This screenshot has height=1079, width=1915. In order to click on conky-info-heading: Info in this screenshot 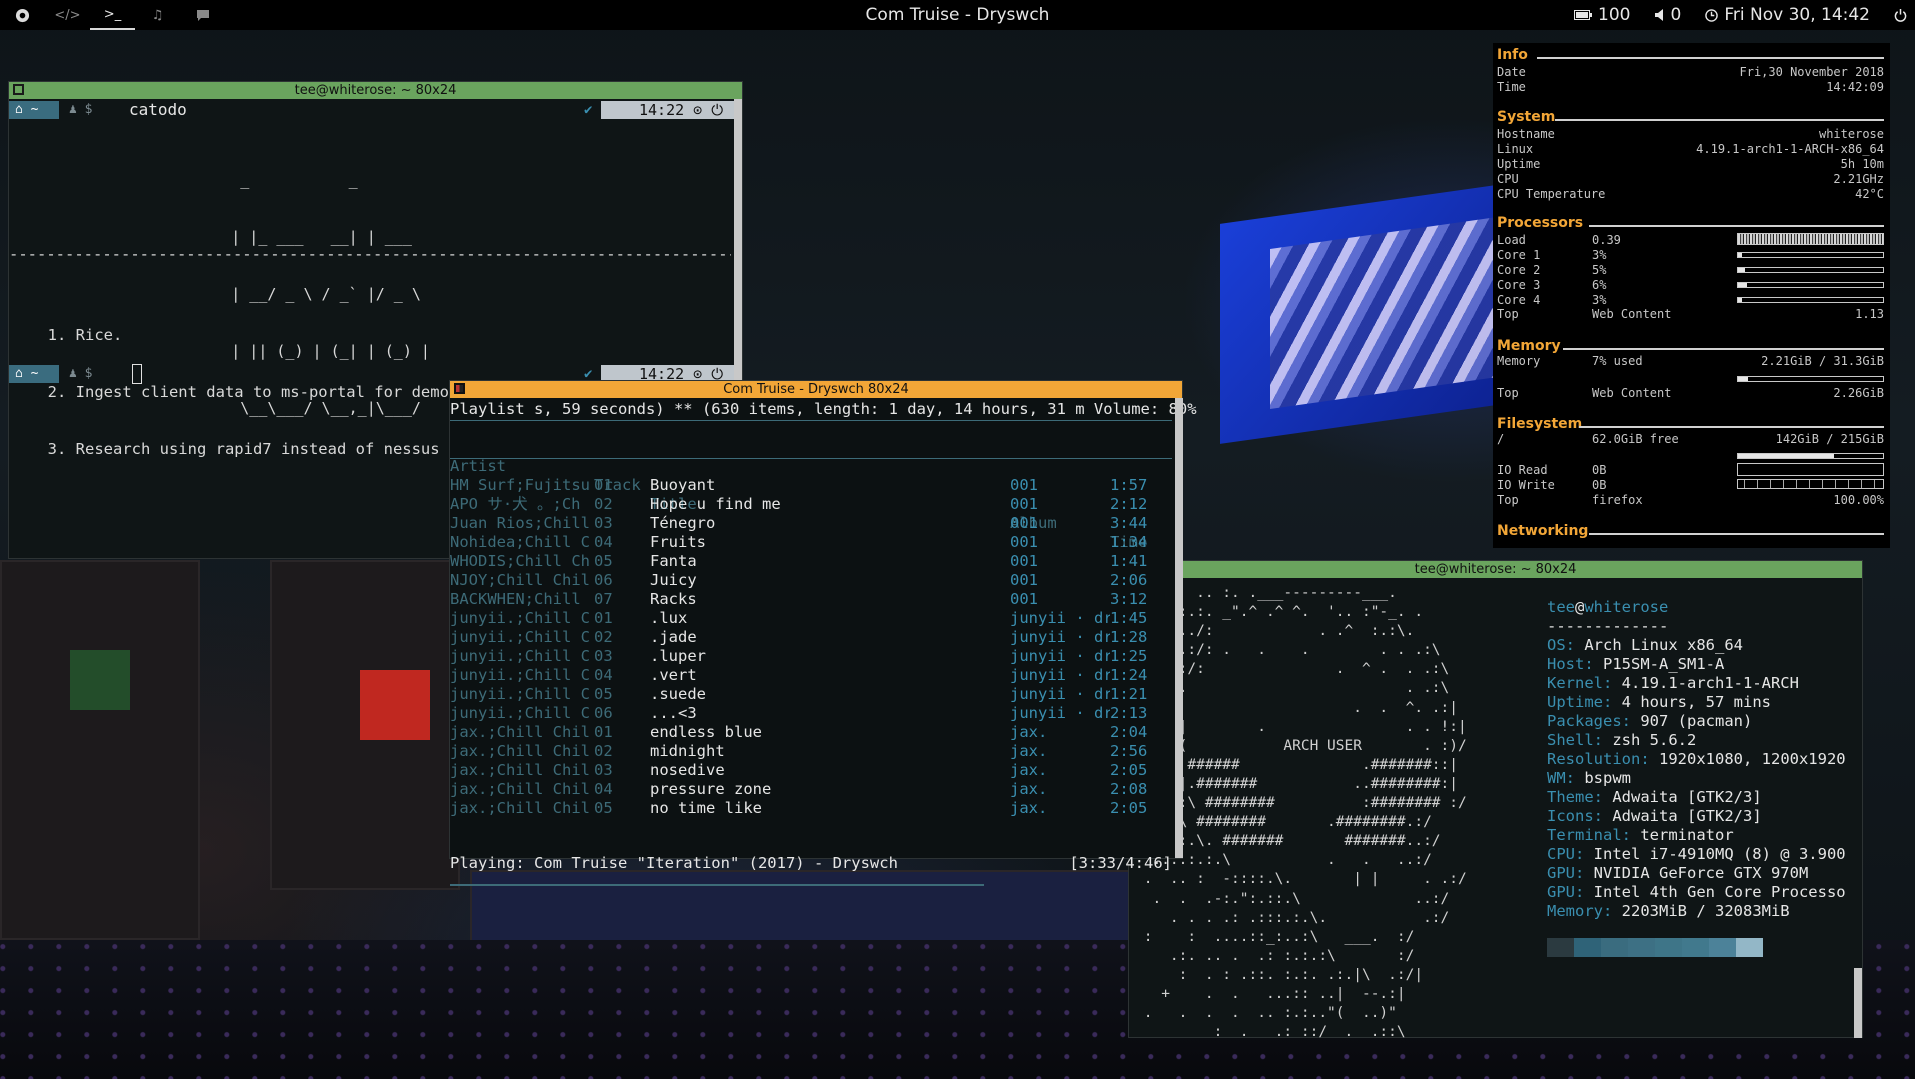, I will do `click(1512, 55)`.